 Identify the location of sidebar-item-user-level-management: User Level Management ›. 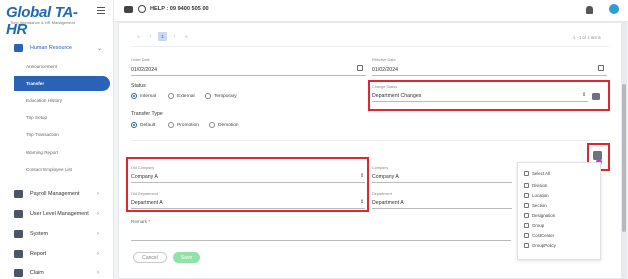
(57, 214).